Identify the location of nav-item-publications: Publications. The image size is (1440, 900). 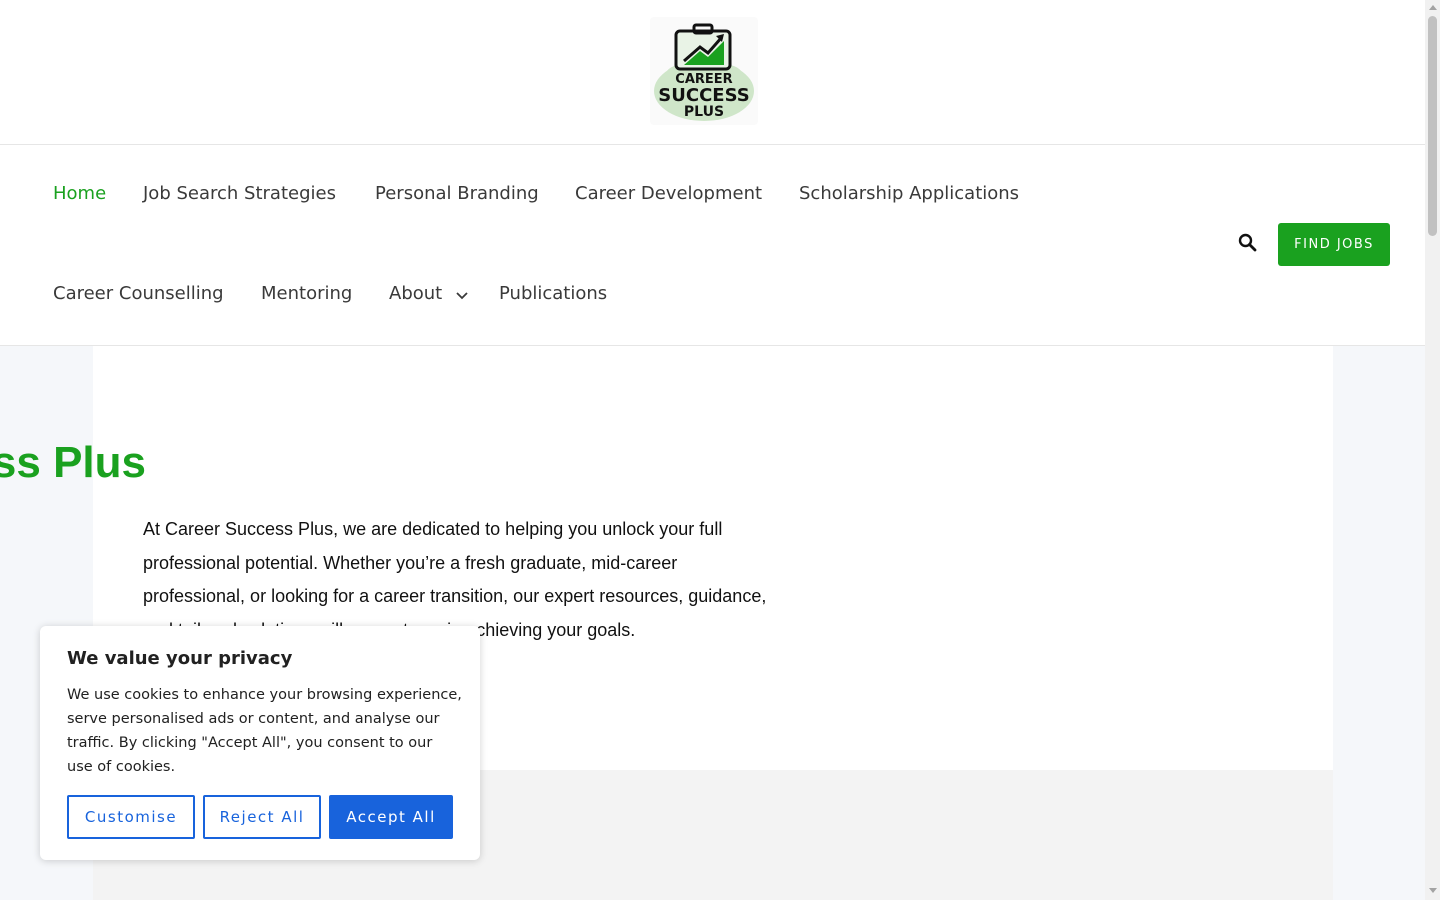
(553, 293).